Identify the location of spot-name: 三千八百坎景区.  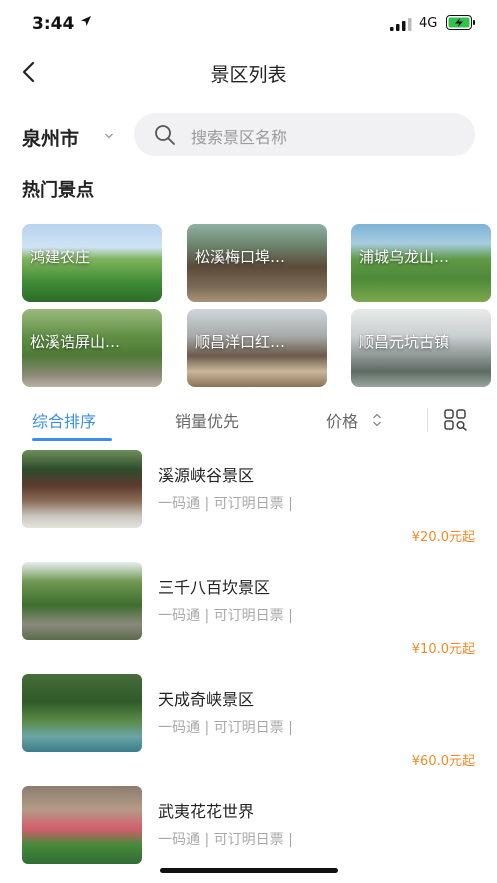
(214, 587).